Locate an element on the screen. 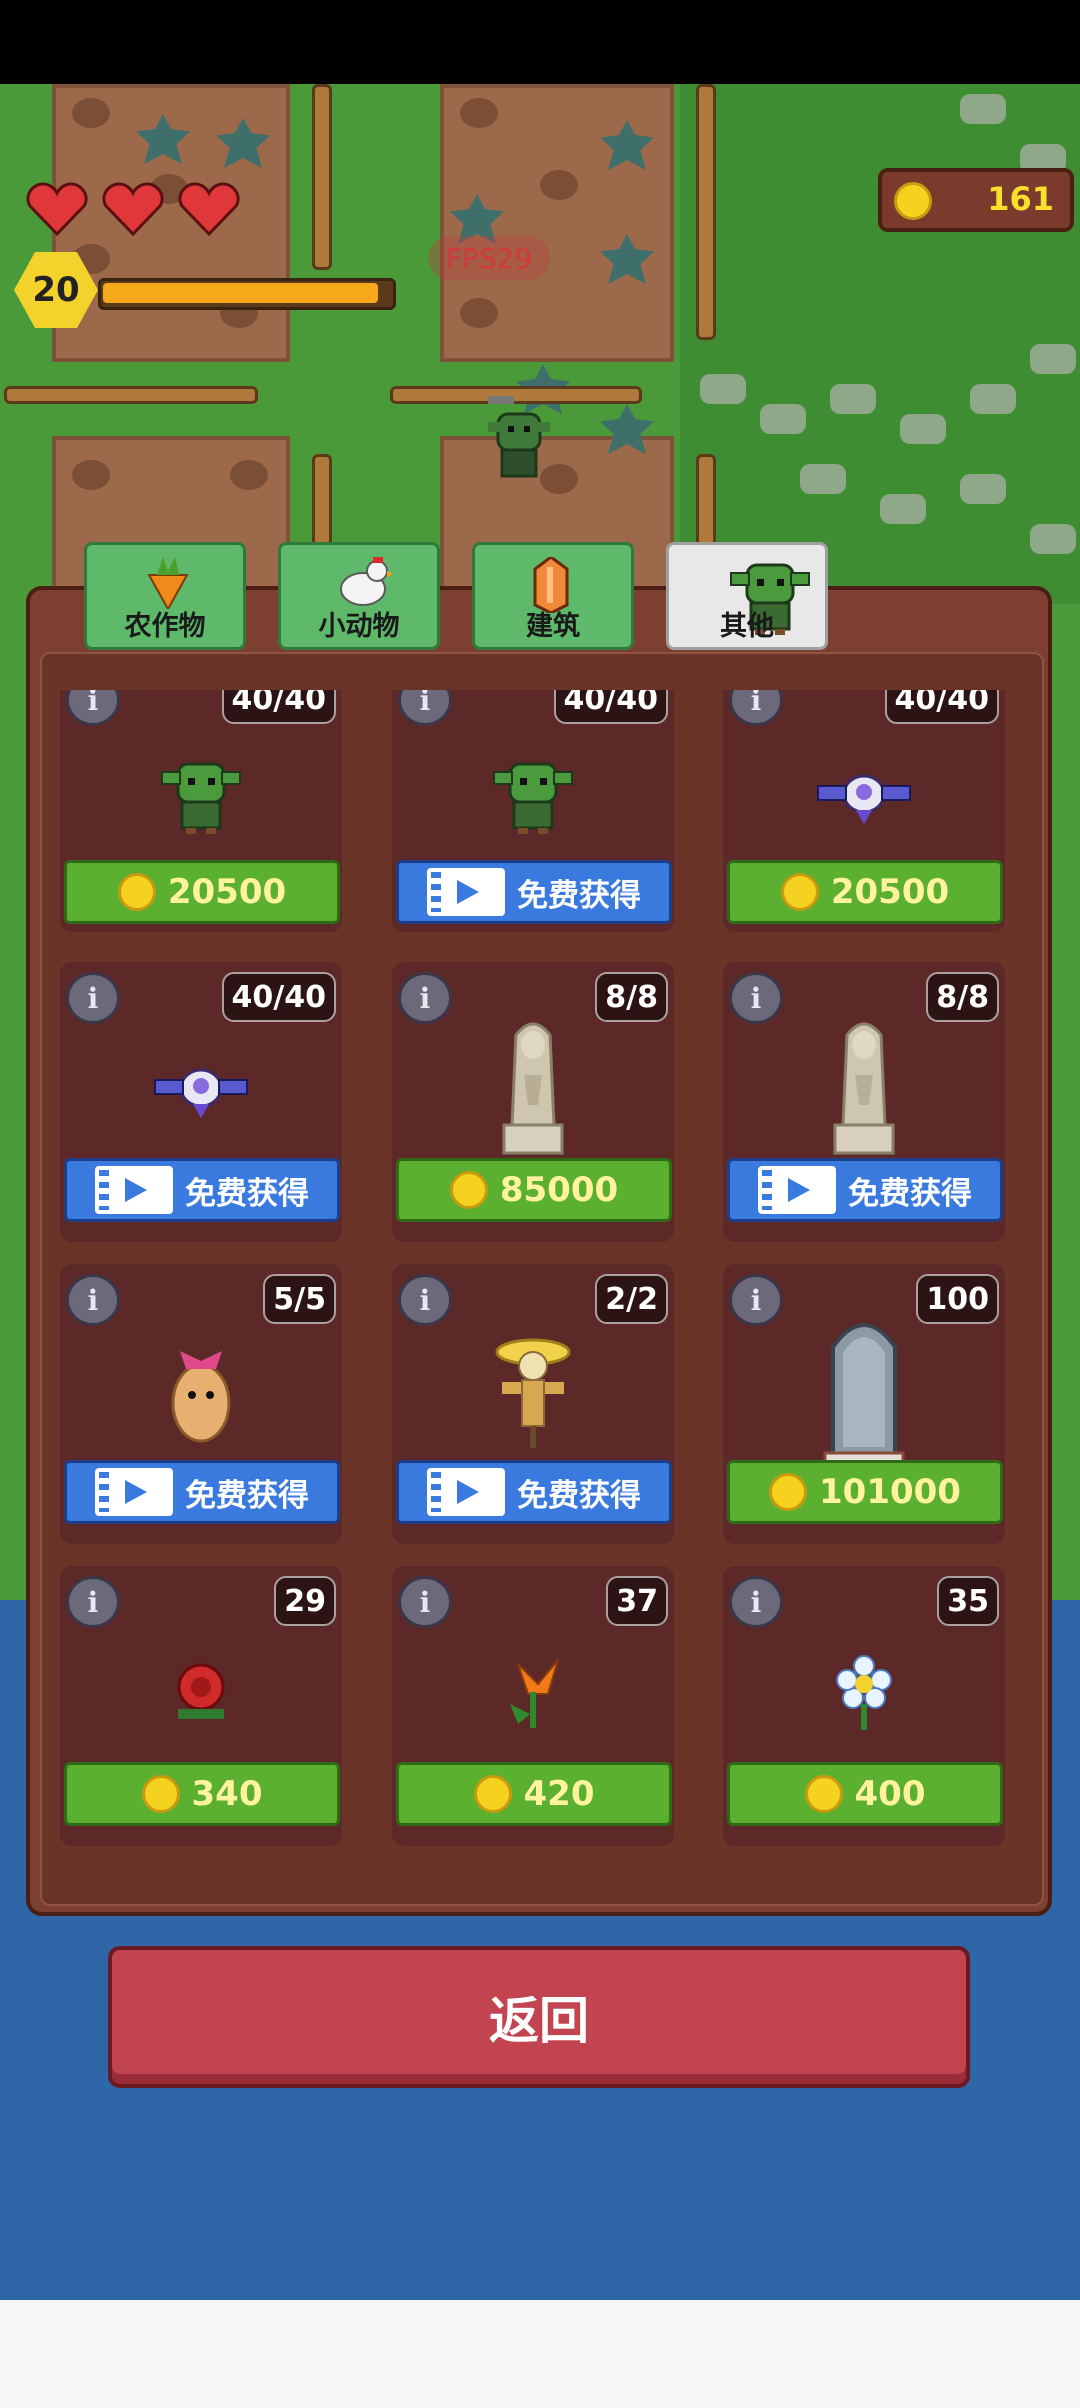 The height and width of the screenshot is (2408, 1080). item-count-badge: 2/2 is located at coordinates (631, 1299).